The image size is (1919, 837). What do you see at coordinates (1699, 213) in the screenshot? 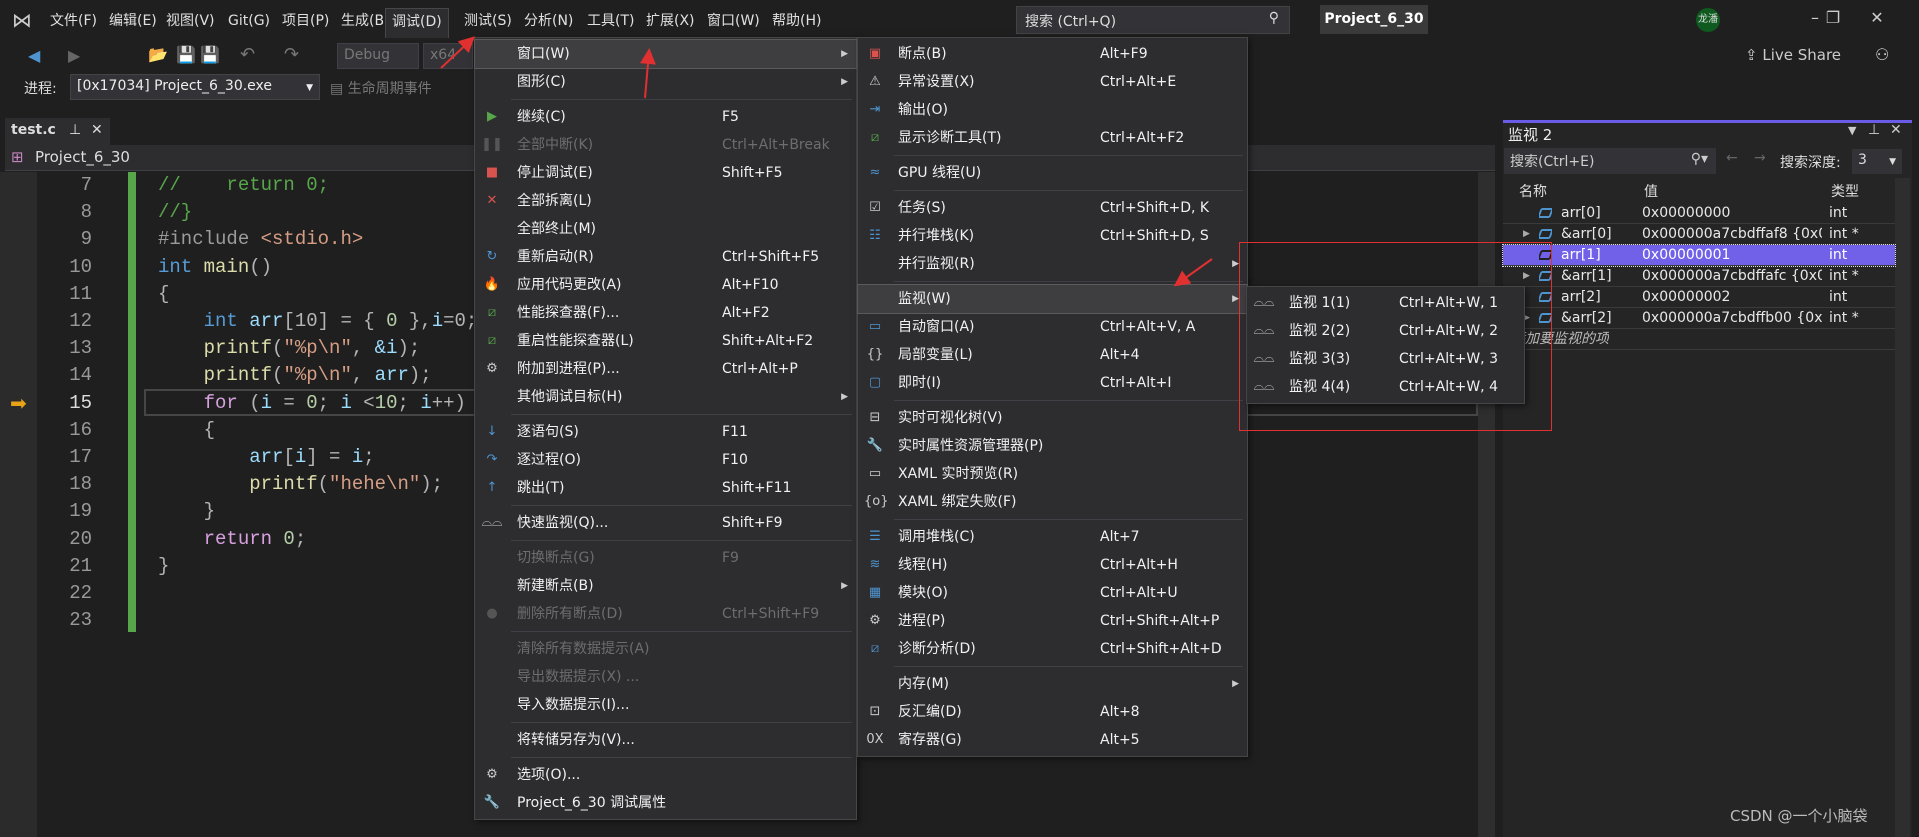
I see `watch-row: arr[0] 0x00000000 int` at bounding box center [1699, 213].